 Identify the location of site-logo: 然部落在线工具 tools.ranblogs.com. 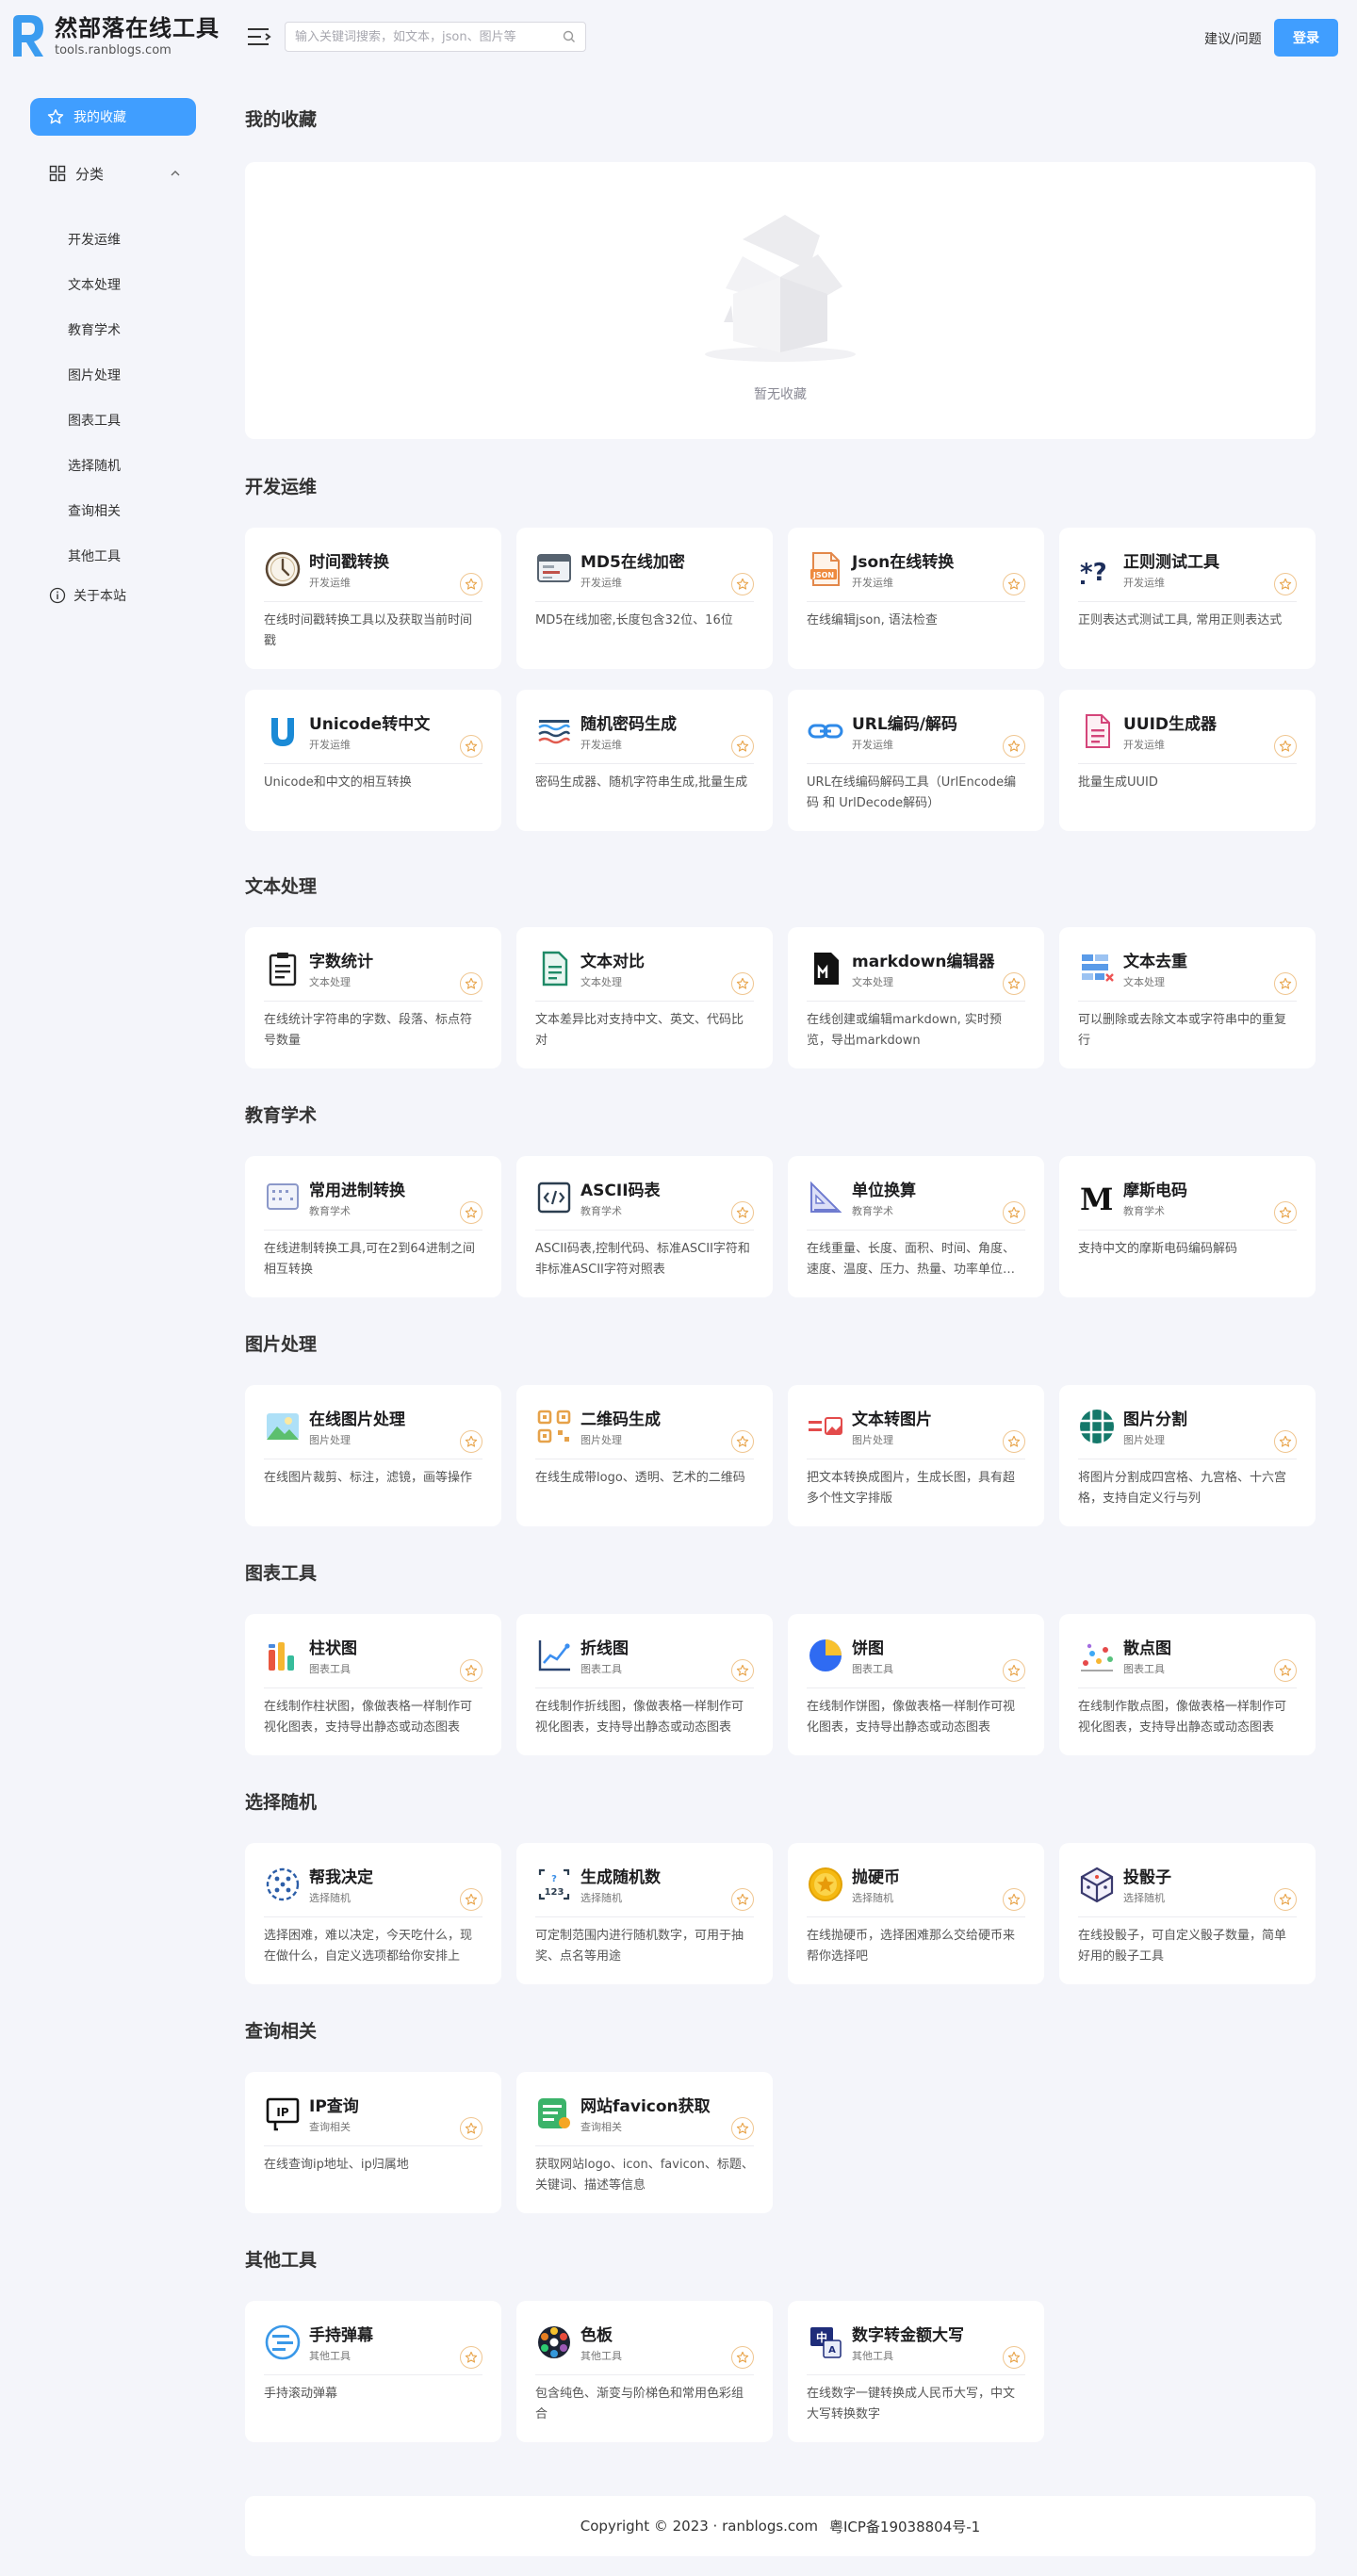
(114, 36).